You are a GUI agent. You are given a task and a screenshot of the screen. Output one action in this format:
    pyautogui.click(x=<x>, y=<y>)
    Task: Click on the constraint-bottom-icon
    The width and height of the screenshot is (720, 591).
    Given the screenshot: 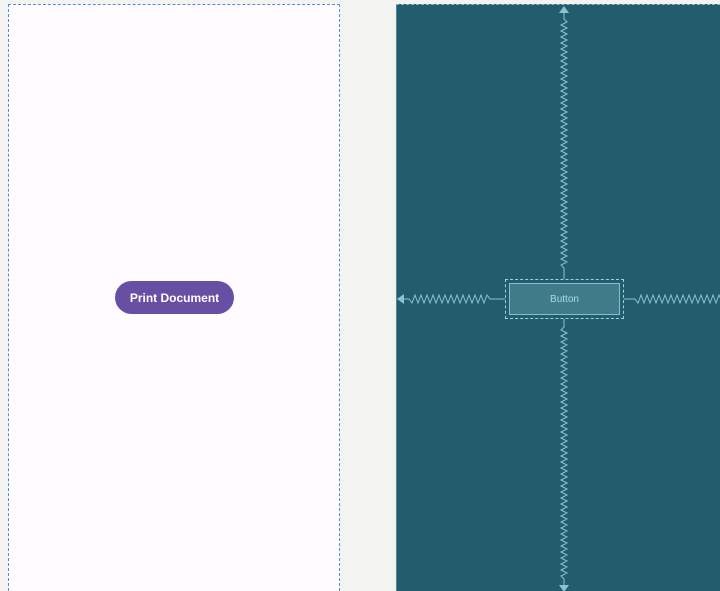 What is the action you would take?
    pyautogui.click(x=564, y=588)
    